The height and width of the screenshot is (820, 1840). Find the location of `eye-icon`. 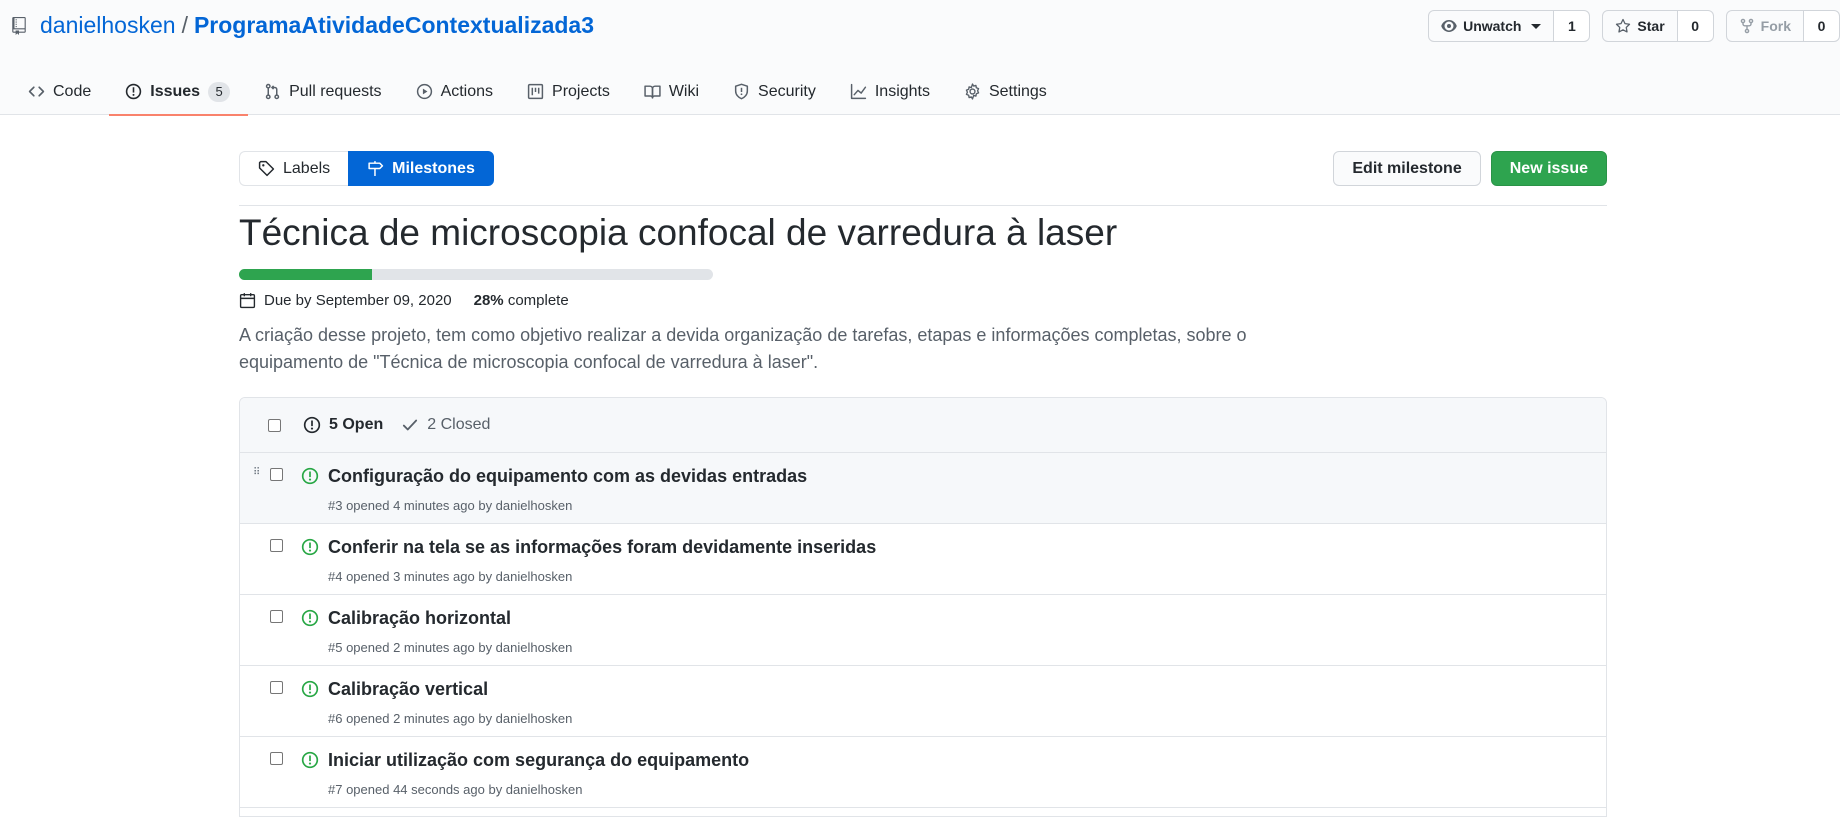

eye-icon is located at coordinates (1449, 26).